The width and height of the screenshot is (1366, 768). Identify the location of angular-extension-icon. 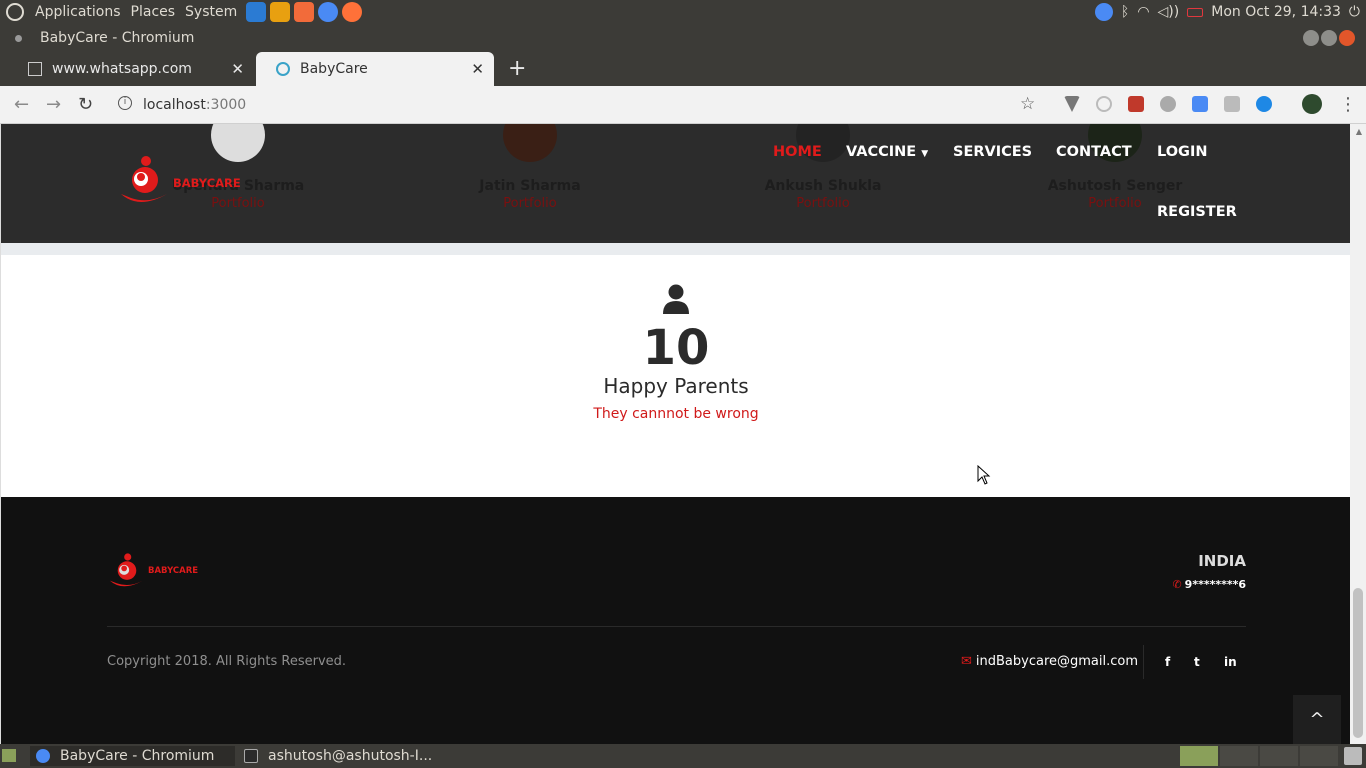
(1232, 104).